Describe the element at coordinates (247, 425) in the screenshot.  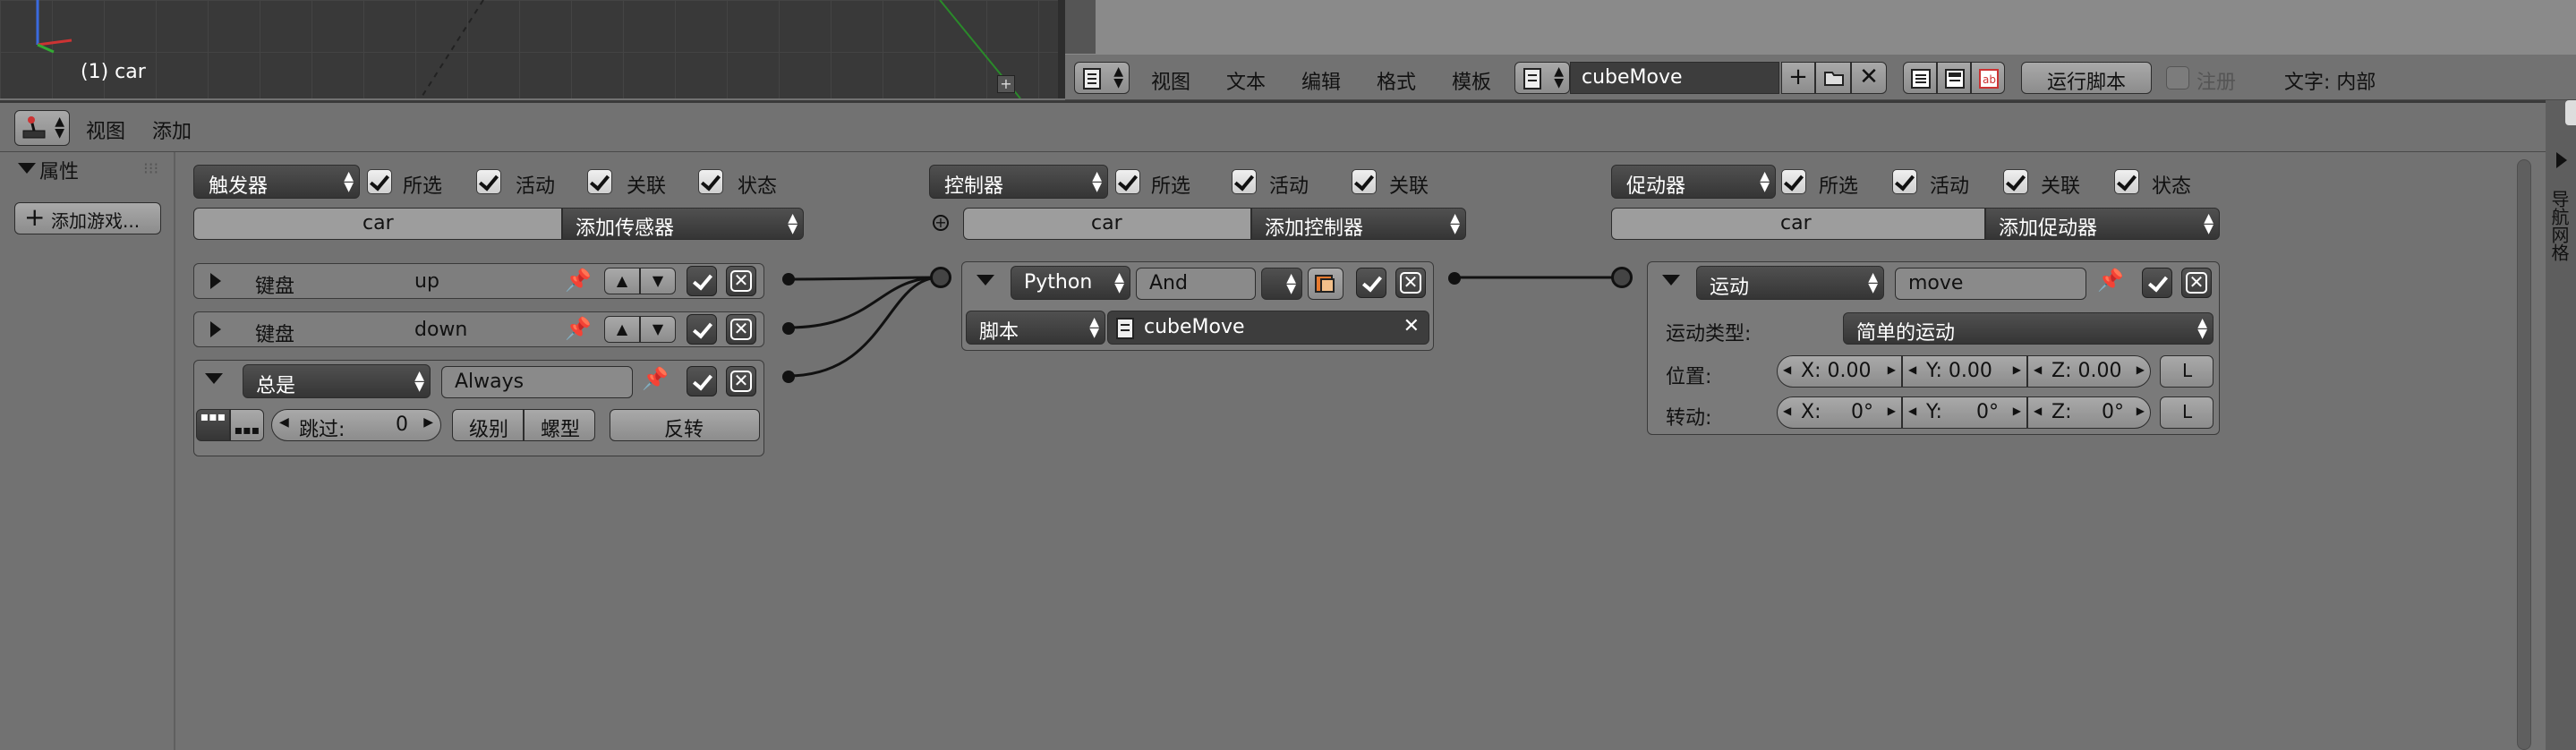
I see `pulse-false-button: ▪▪▪` at that location.